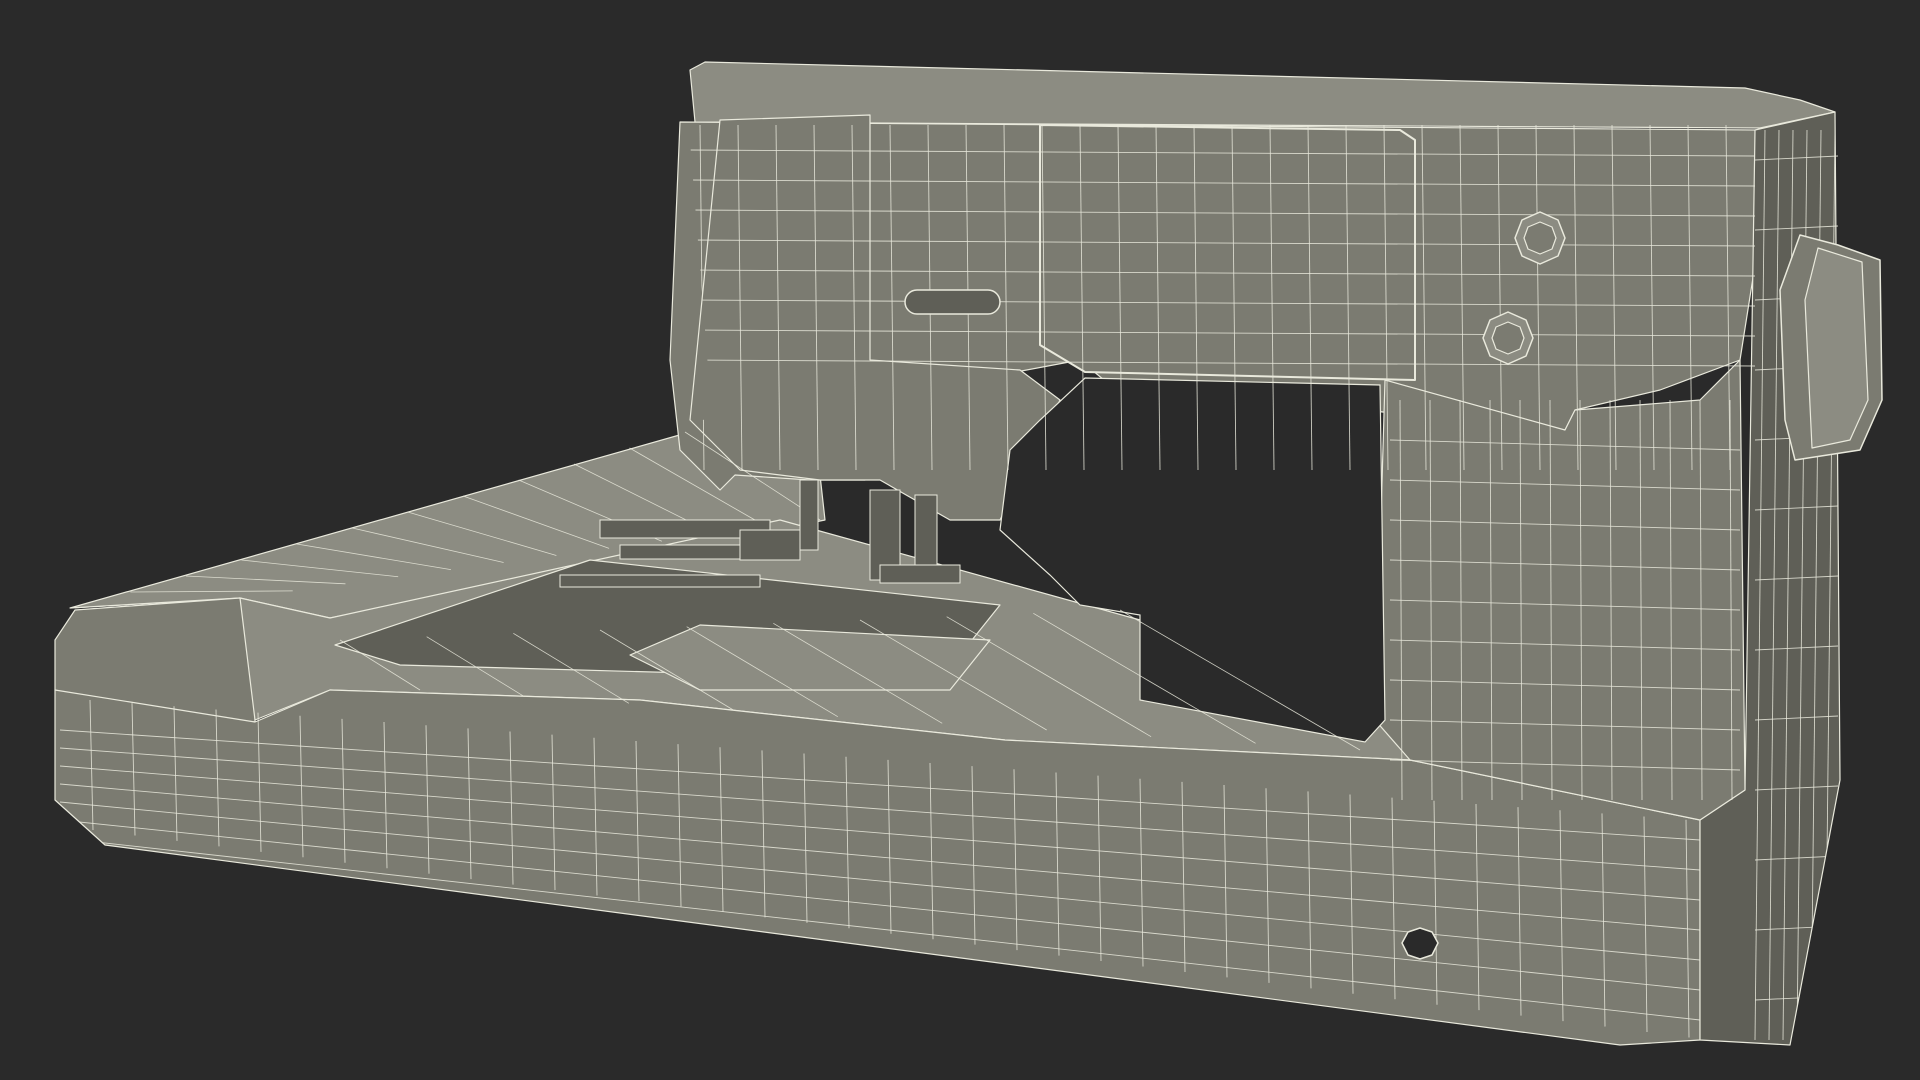  I want to click on upper-control-knob, so click(1540, 238).